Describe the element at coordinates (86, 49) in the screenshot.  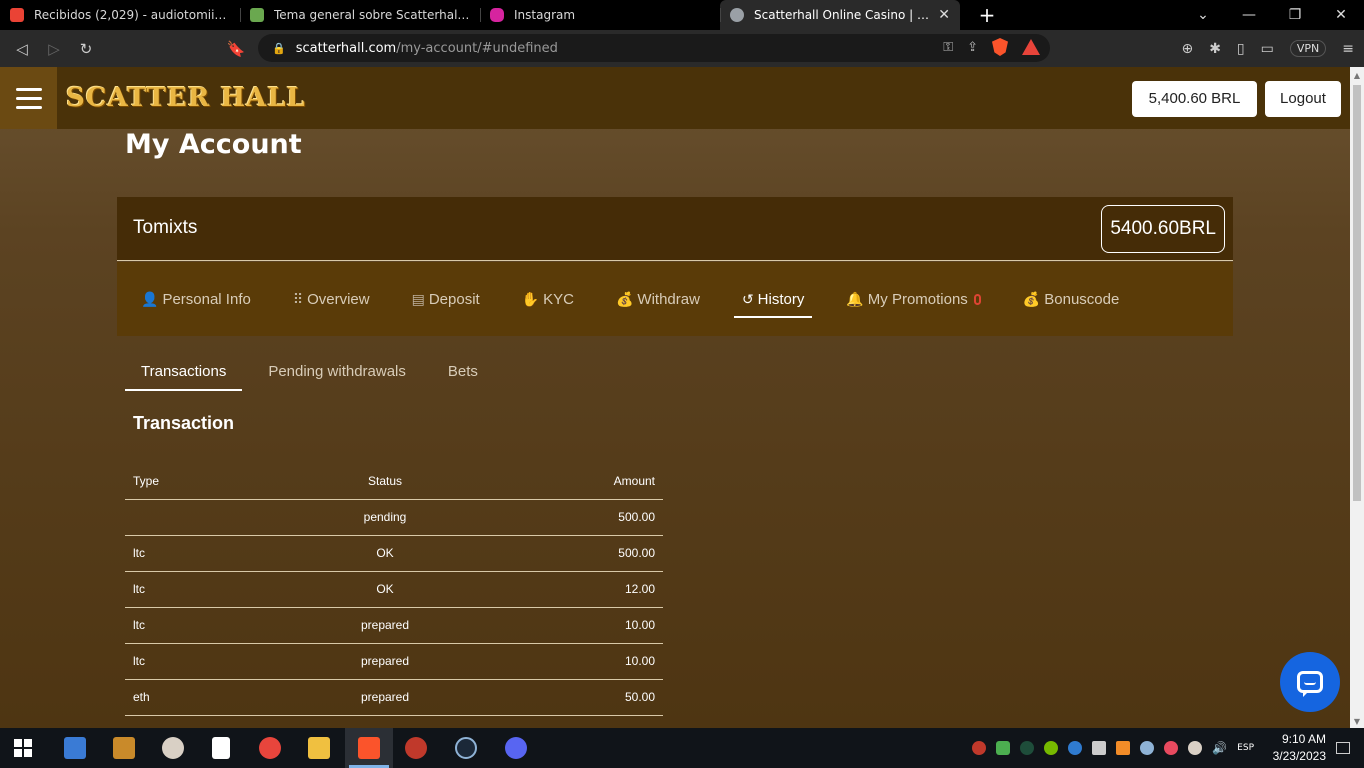
I see `reload-icon: ↻` at that location.